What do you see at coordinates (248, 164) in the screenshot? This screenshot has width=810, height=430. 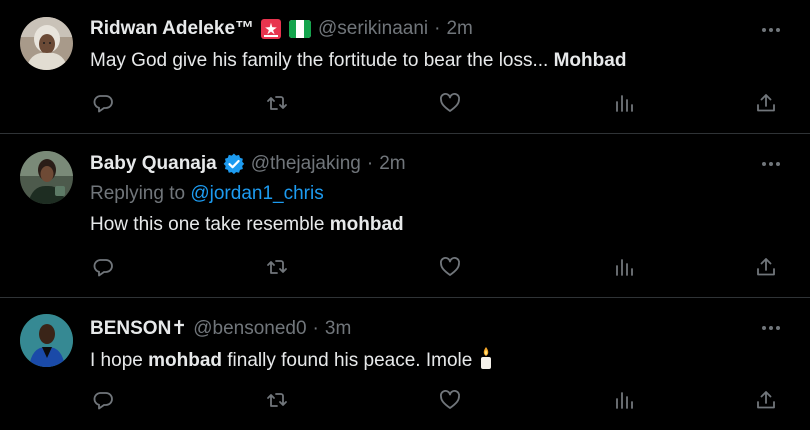 I see `tweet-header: Baby Quanaja @thejajaking · 2m` at bounding box center [248, 164].